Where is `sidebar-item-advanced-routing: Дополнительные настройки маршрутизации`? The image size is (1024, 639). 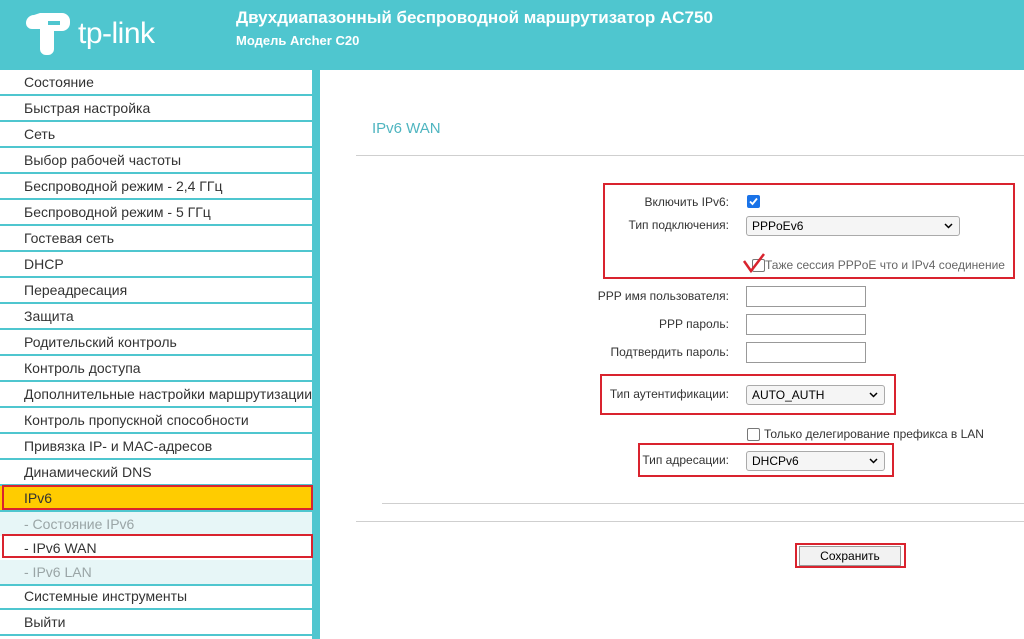 sidebar-item-advanced-routing: Дополнительные настройки маршрутизации is located at coordinates (156, 395).